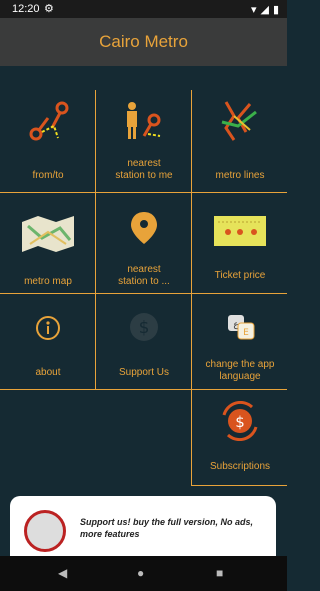 Image resolution: width=320 pixels, height=591 pixels. I want to click on status-time: 12:20, so click(26, 9).